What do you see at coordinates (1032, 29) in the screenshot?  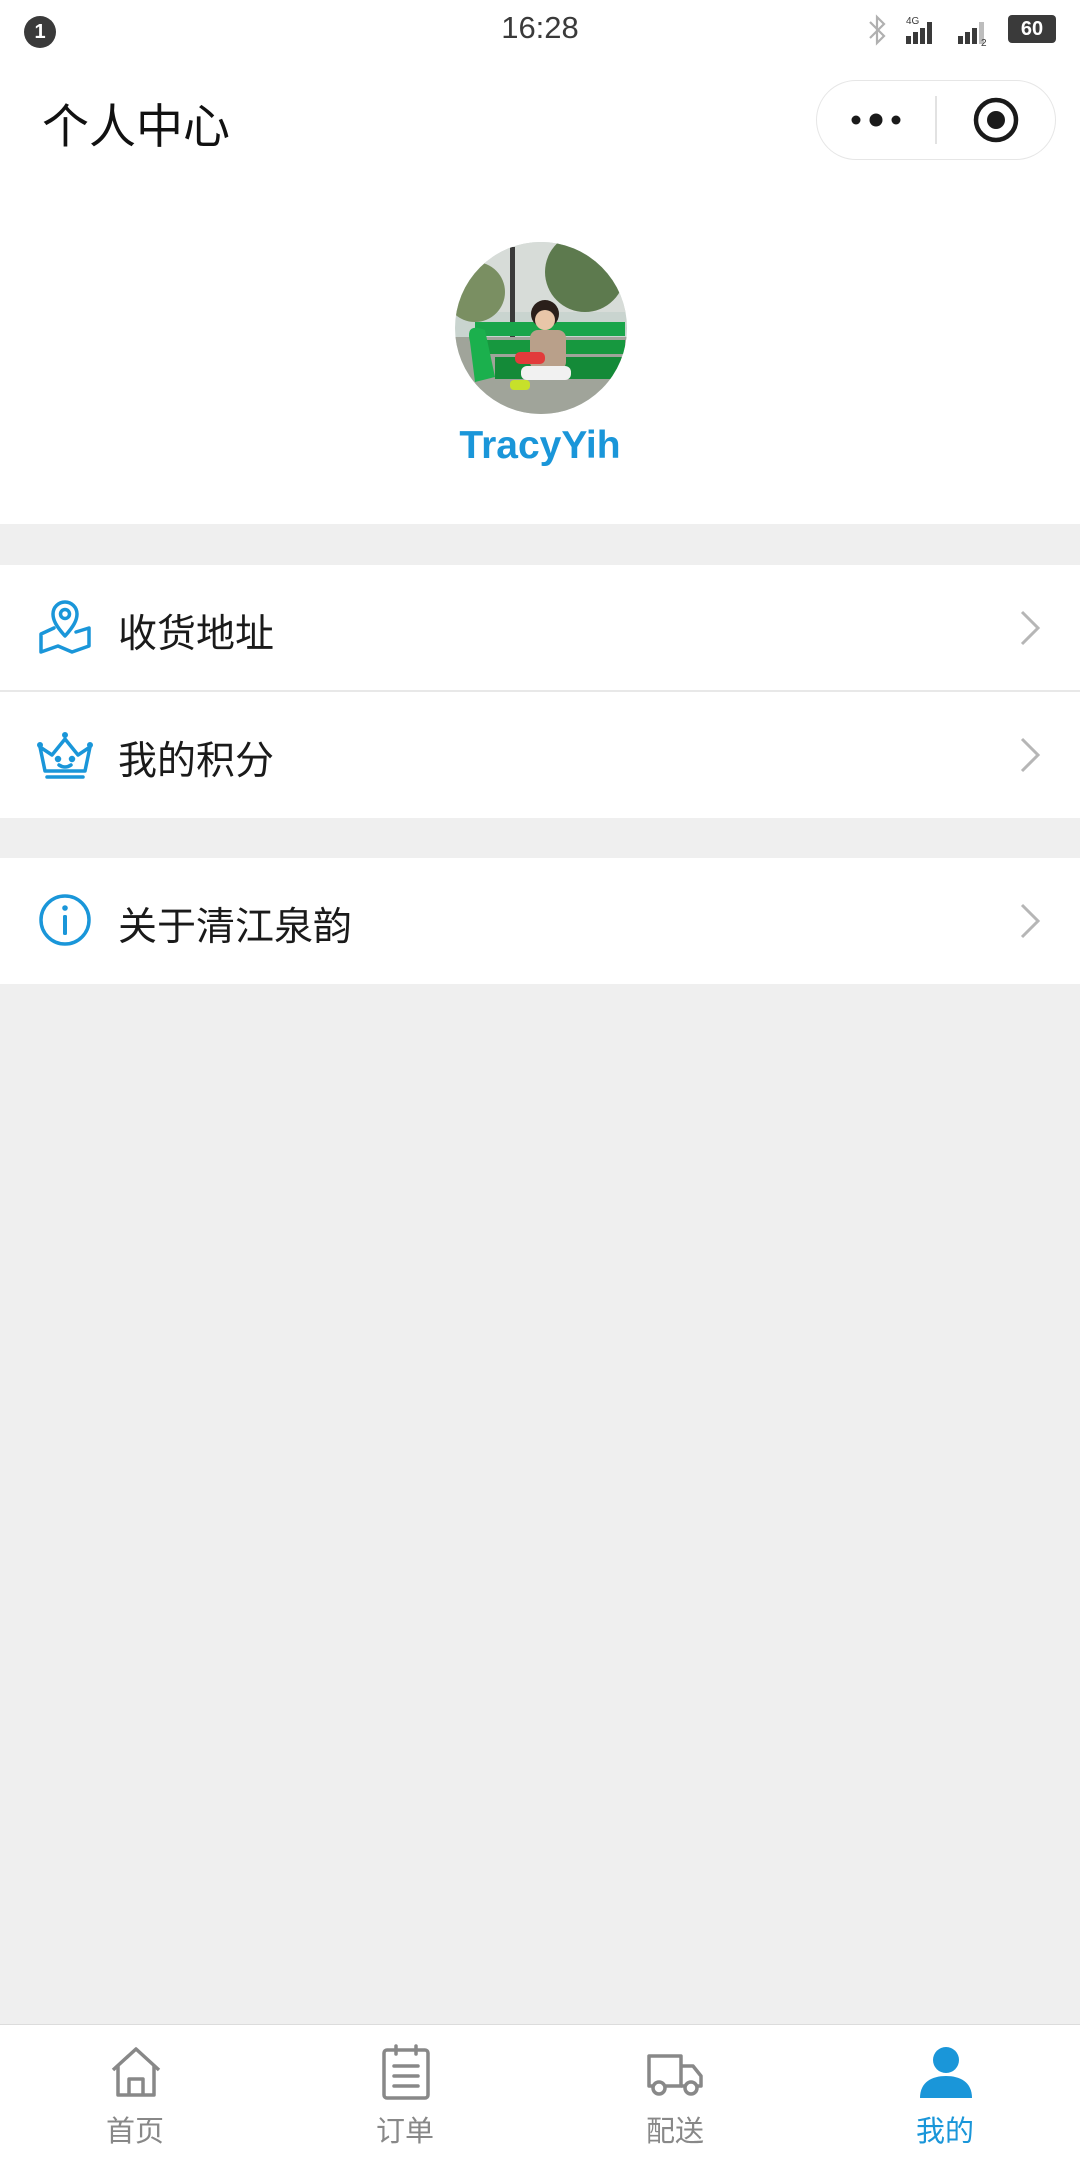 I see `battery-indicator: 60` at bounding box center [1032, 29].